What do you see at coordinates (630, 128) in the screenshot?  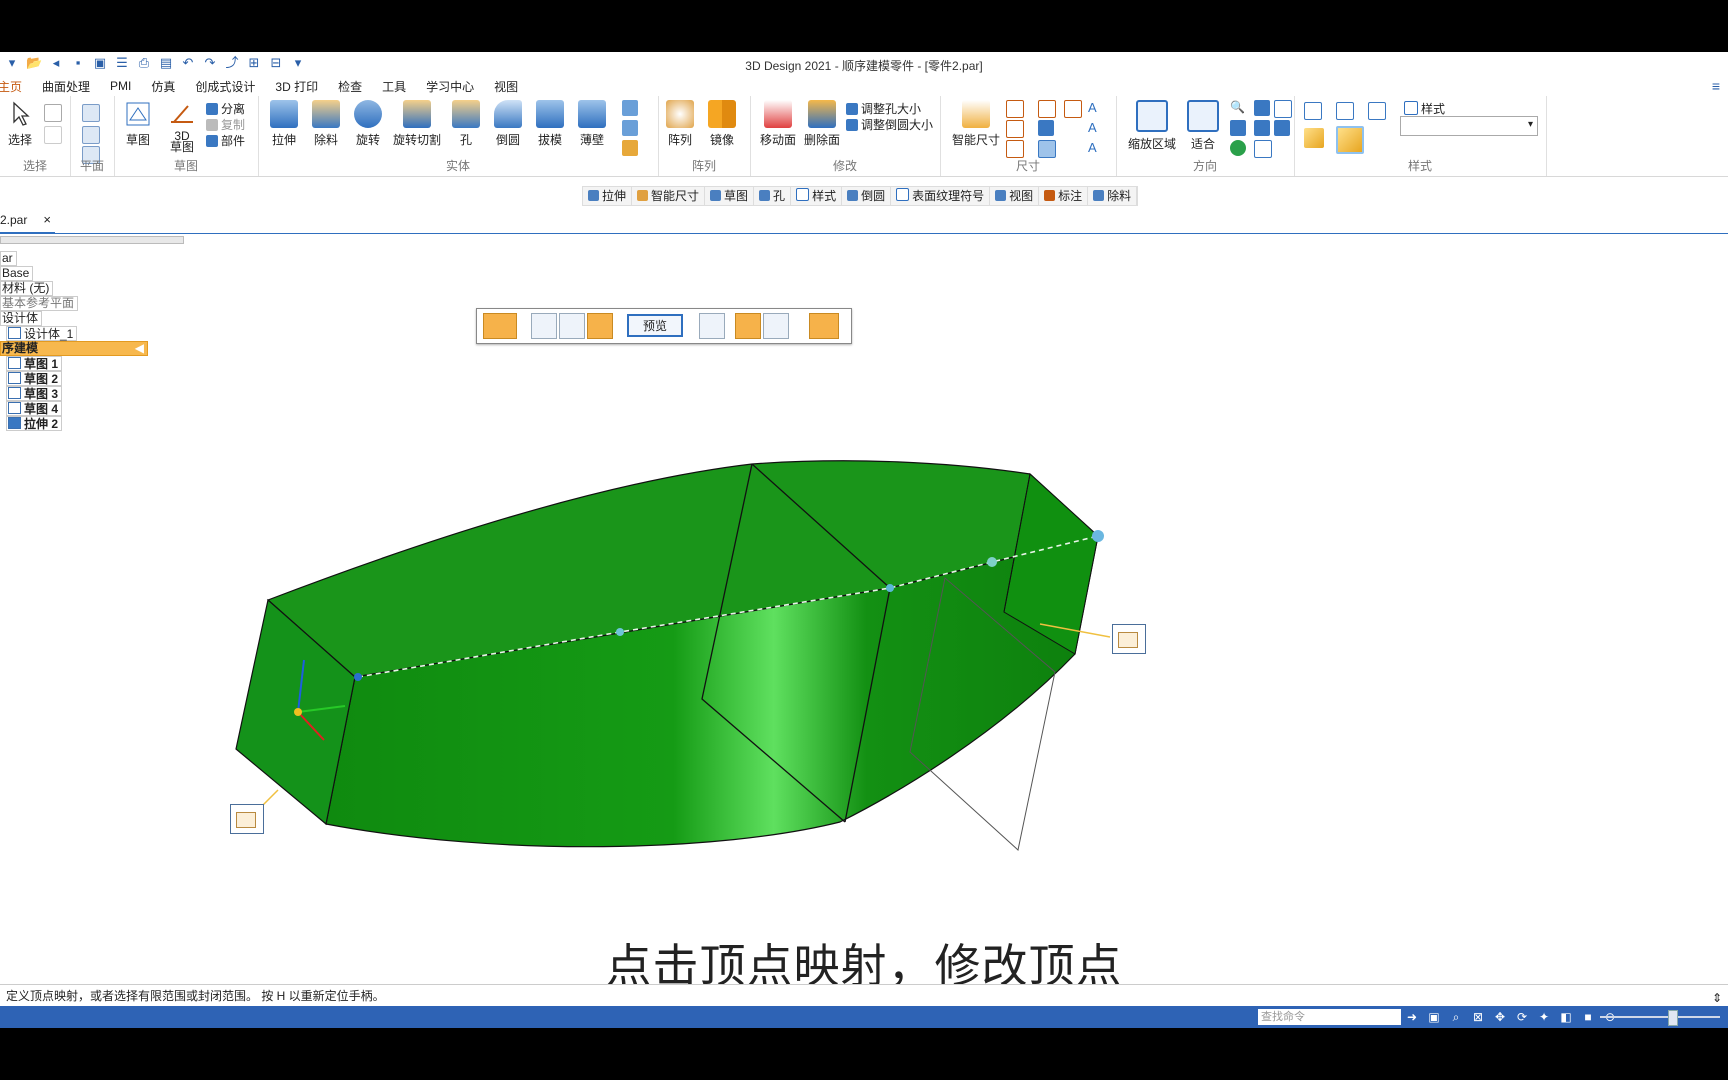 I see `rib-icon` at bounding box center [630, 128].